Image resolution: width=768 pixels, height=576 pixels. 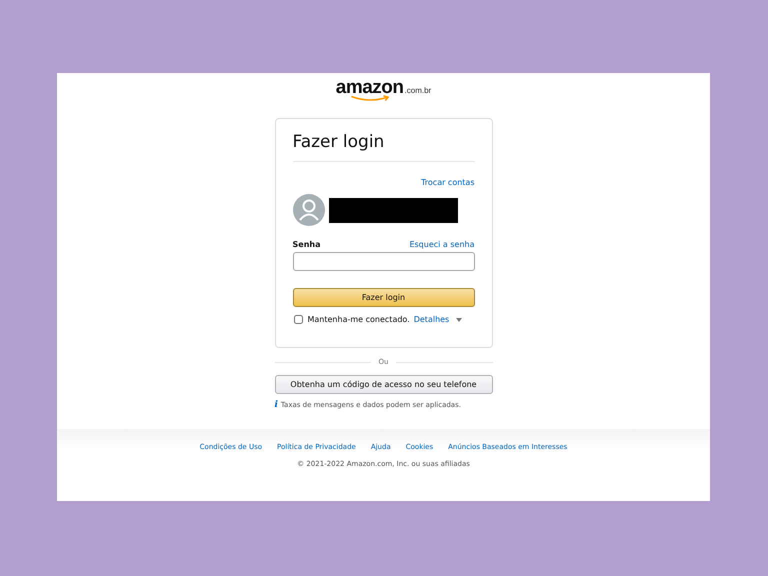 What do you see at coordinates (441, 244) in the screenshot?
I see `forgot-password-link: Esqueci a senha` at bounding box center [441, 244].